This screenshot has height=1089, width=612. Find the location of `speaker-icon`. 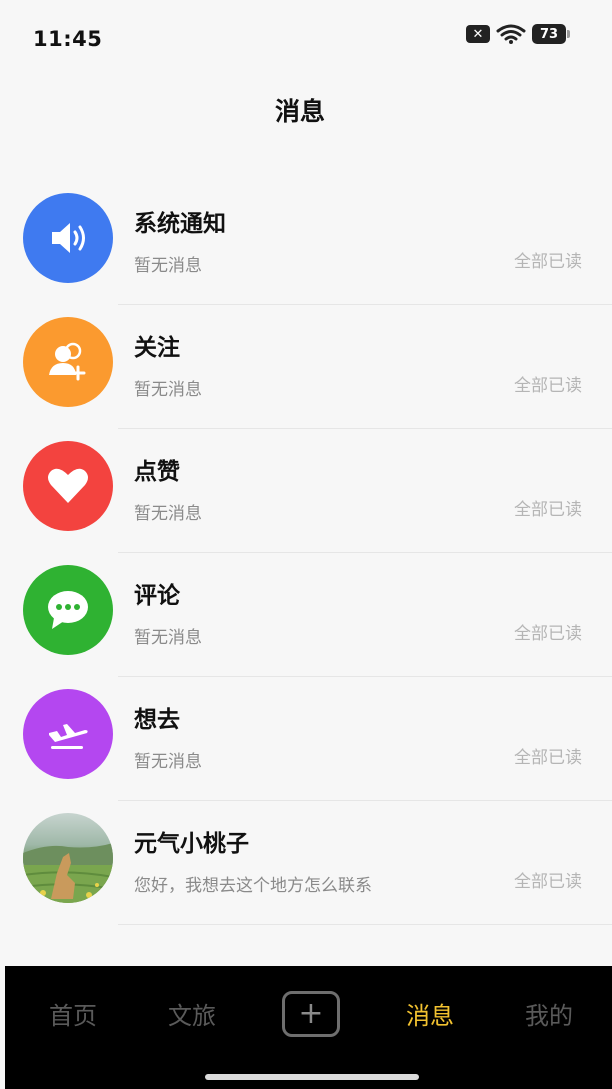

speaker-icon is located at coordinates (68, 238).